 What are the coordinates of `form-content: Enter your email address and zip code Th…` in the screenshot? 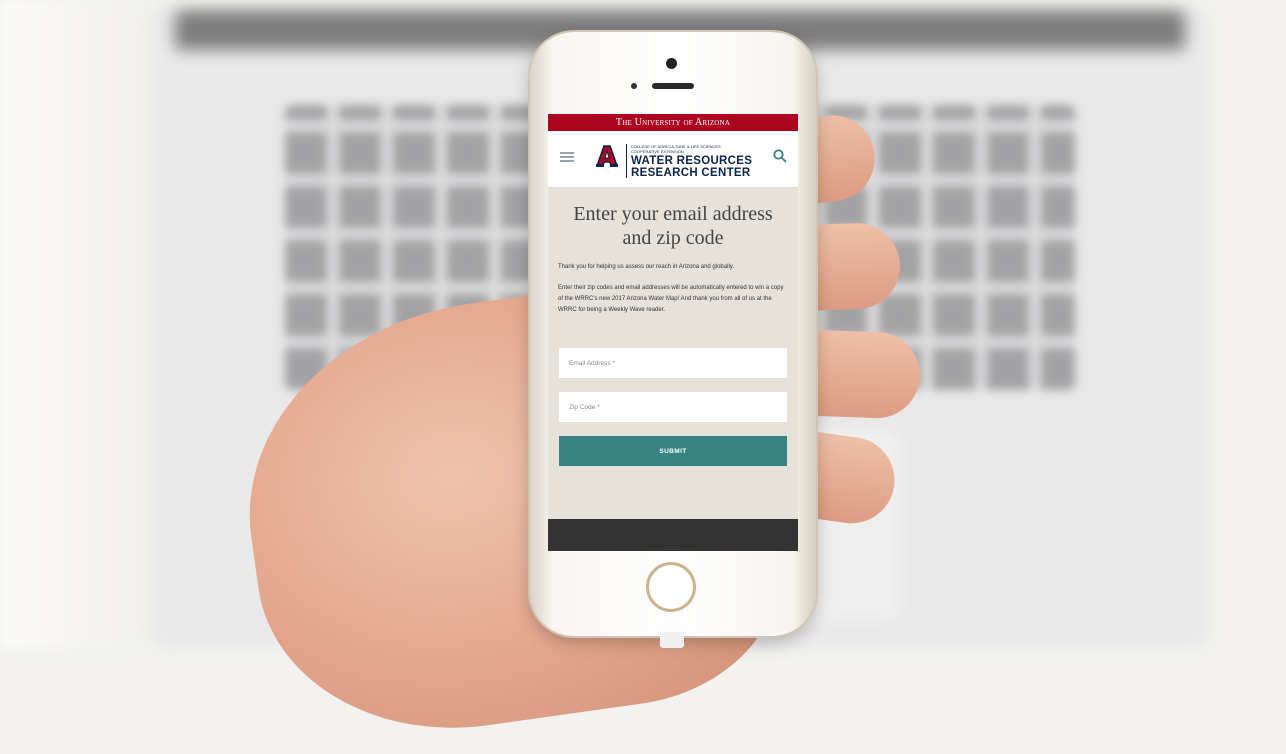 It's located at (673, 327).